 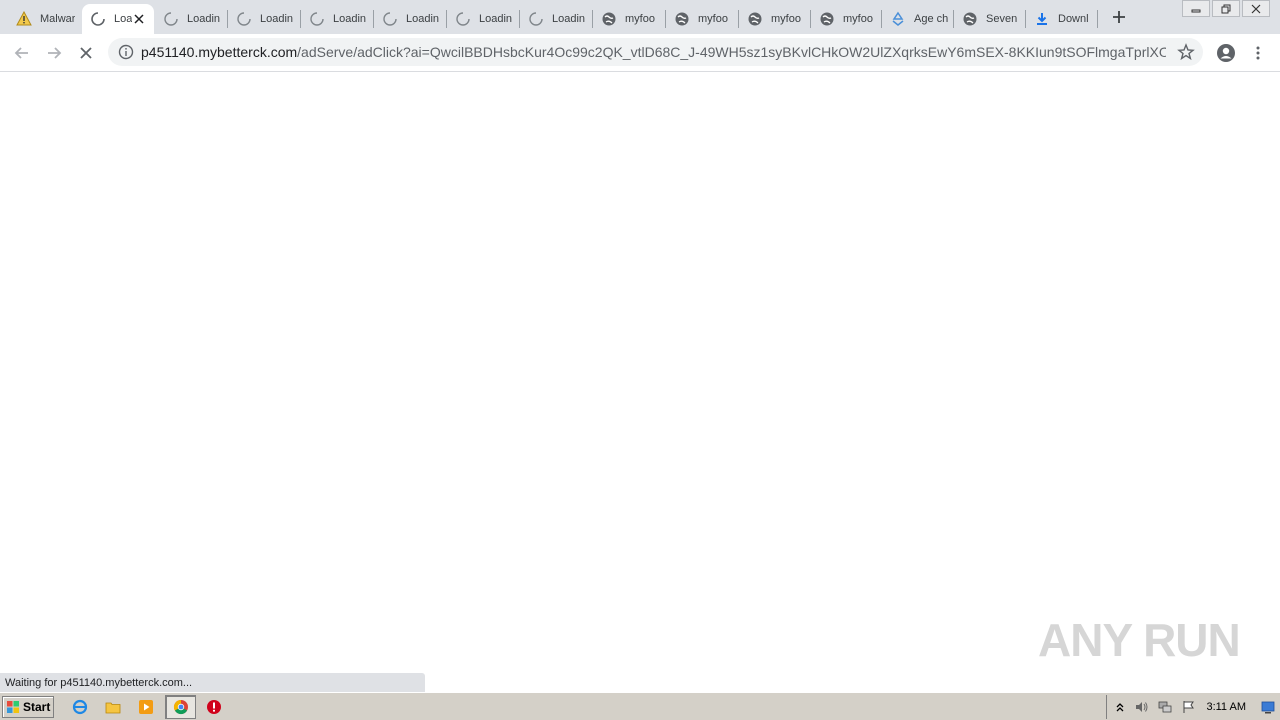 I want to click on stop-loading-button, so click(x=86, y=53).